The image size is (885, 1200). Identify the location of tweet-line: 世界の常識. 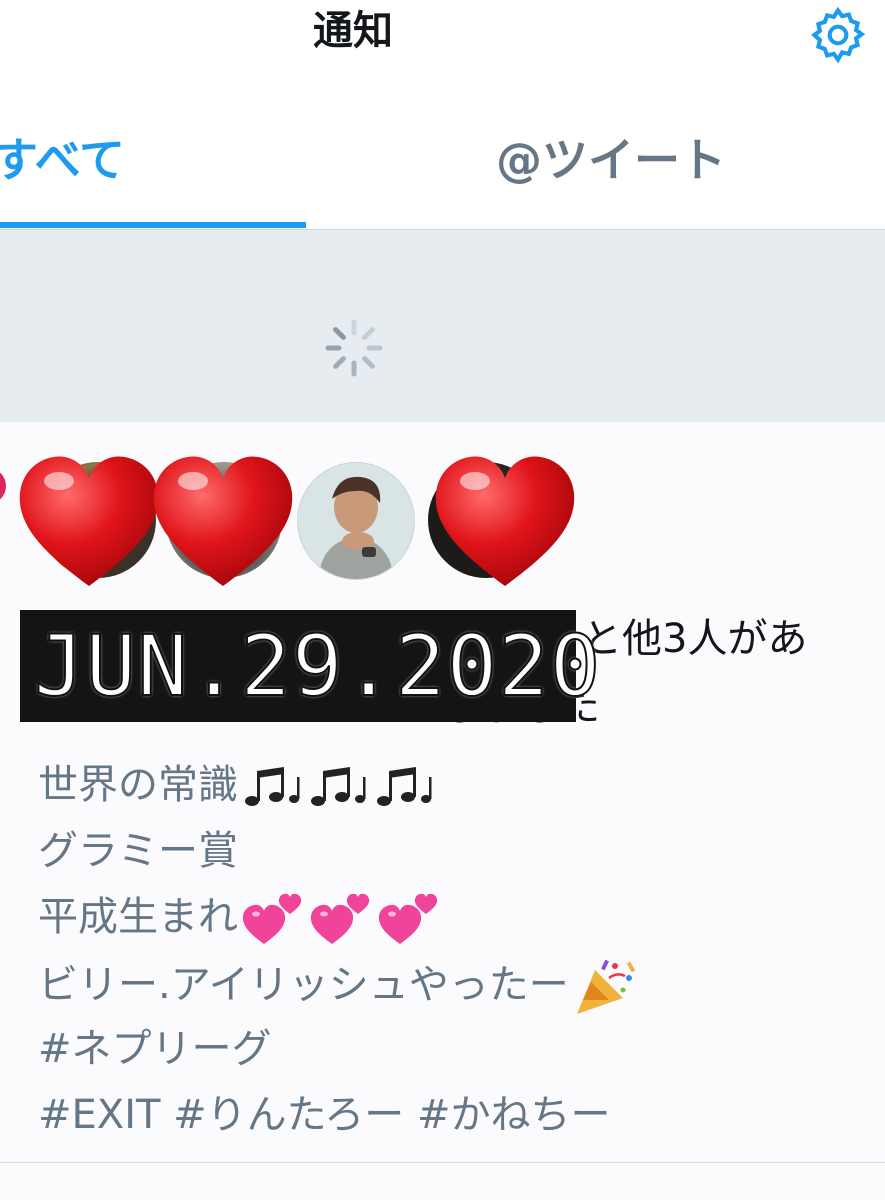
(240, 785).